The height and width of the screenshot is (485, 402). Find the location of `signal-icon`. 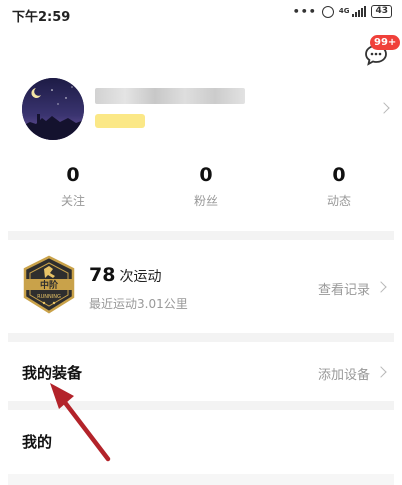

signal-icon is located at coordinates (359, 11).